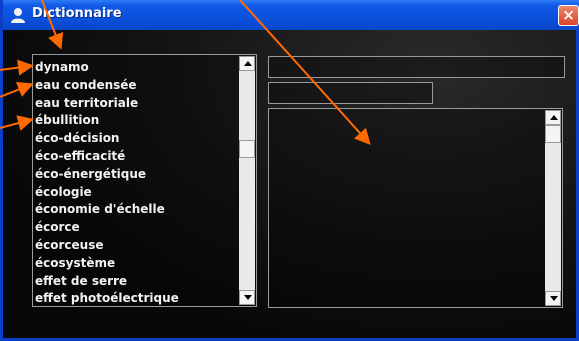 This screenshot has height=341, width=579. I want to click on definition-scroll-down-button, so click(553, 298).